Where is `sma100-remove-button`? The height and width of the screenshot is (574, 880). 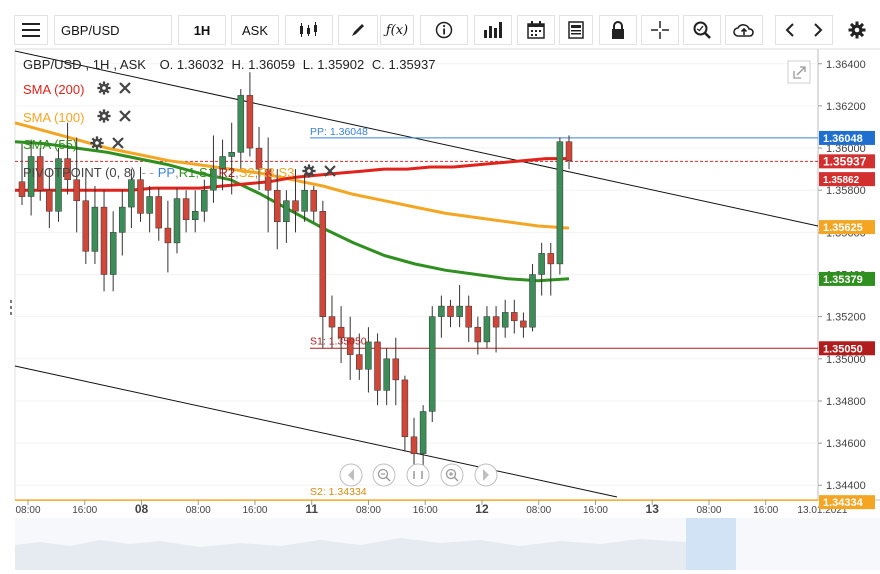 sma100-remove-button is located at coordinates (125, 118).